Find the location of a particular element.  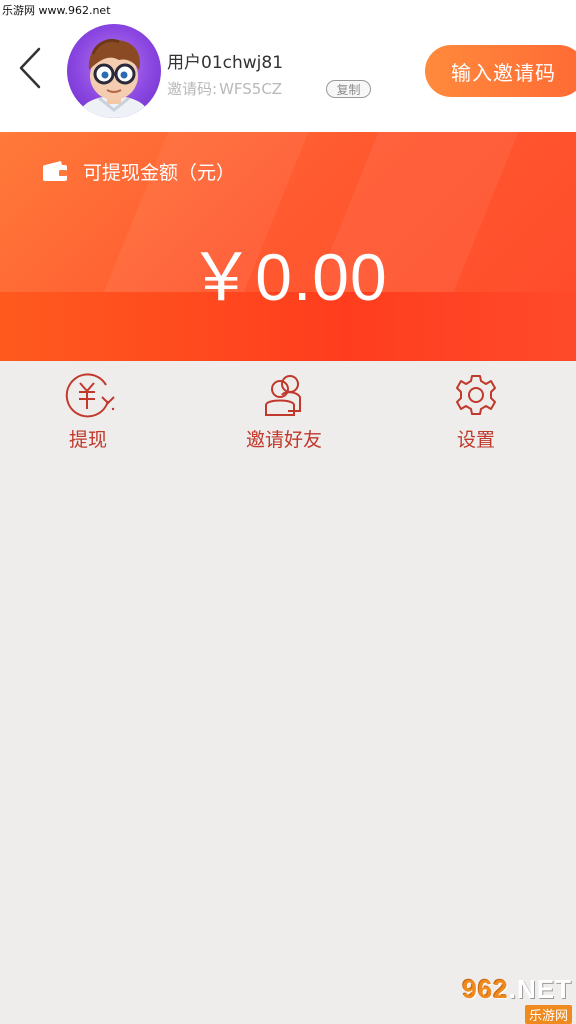

copy-button: 复制 is located at coordinates (348, 89).